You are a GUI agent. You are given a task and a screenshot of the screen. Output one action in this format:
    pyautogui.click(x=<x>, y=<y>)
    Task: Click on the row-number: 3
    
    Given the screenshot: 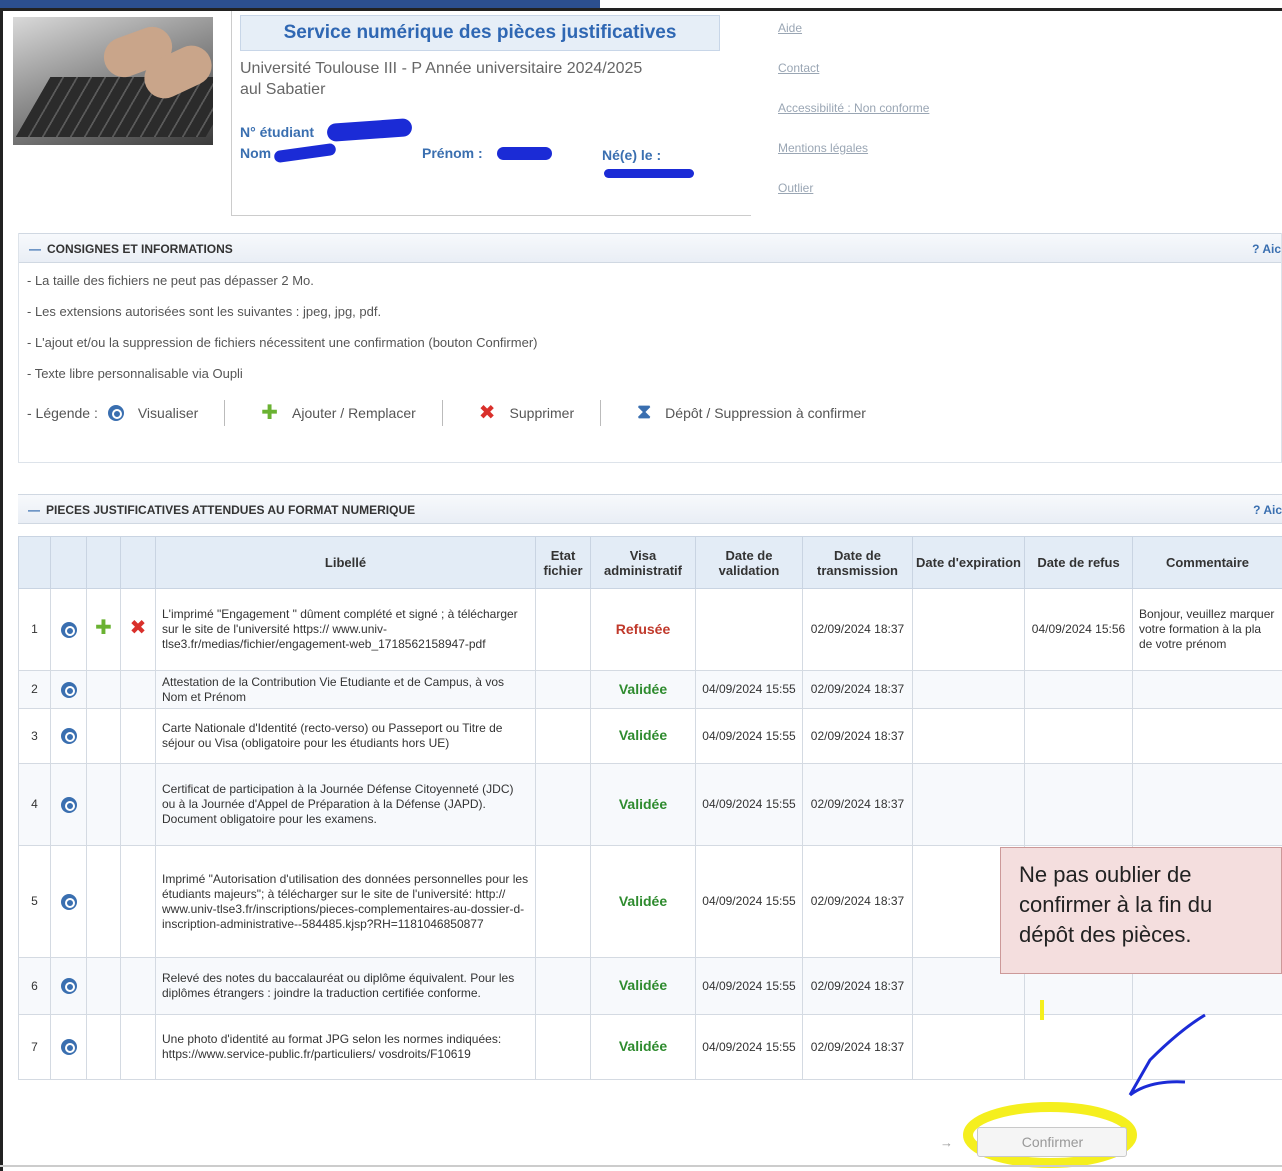 What is the action you would take?
    pyautogui.click(x=34, y=736)
    